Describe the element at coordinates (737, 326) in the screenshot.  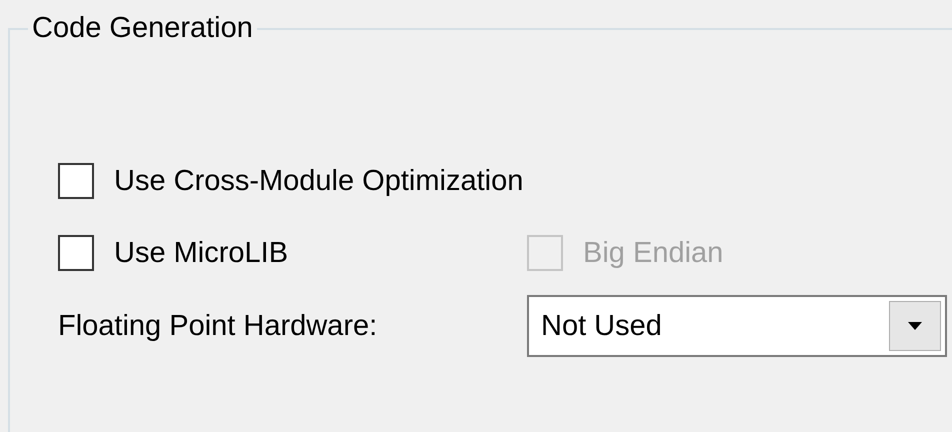
I see `dropdown-field: Not Used` at that location.